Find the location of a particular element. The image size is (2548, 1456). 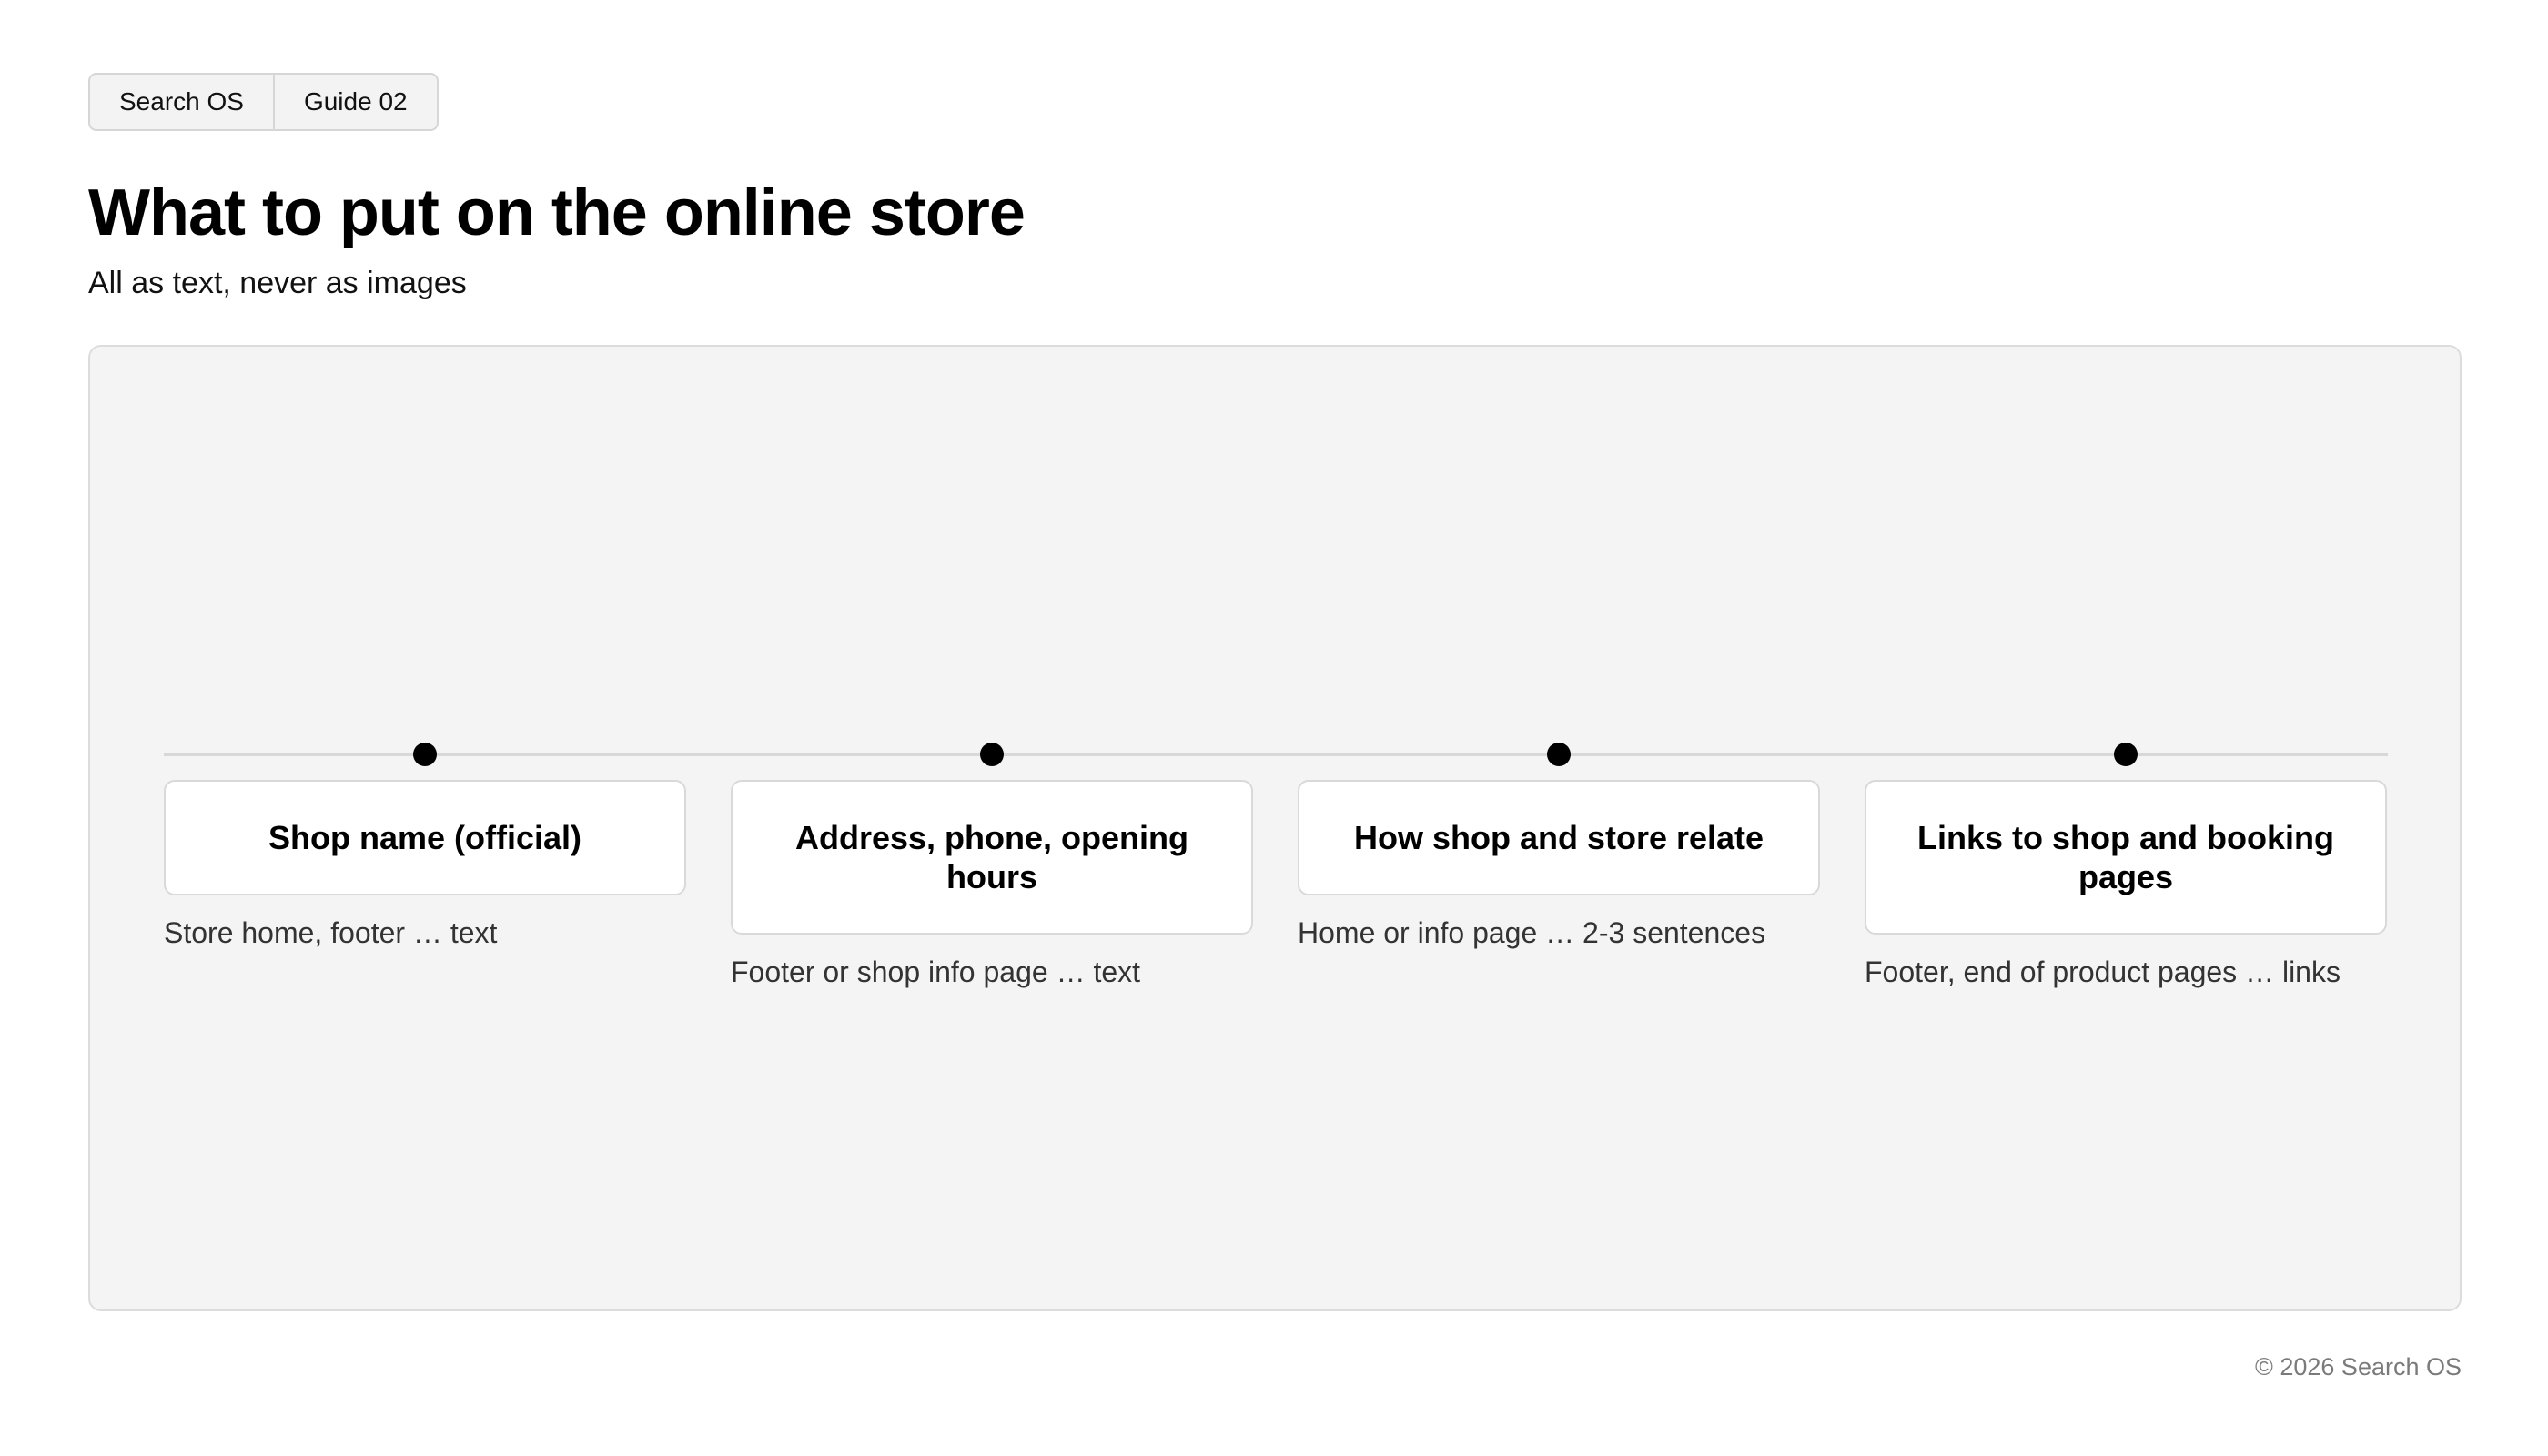

breadcrumb-item-search-os: Search OS is located at coordinates (182, 102).